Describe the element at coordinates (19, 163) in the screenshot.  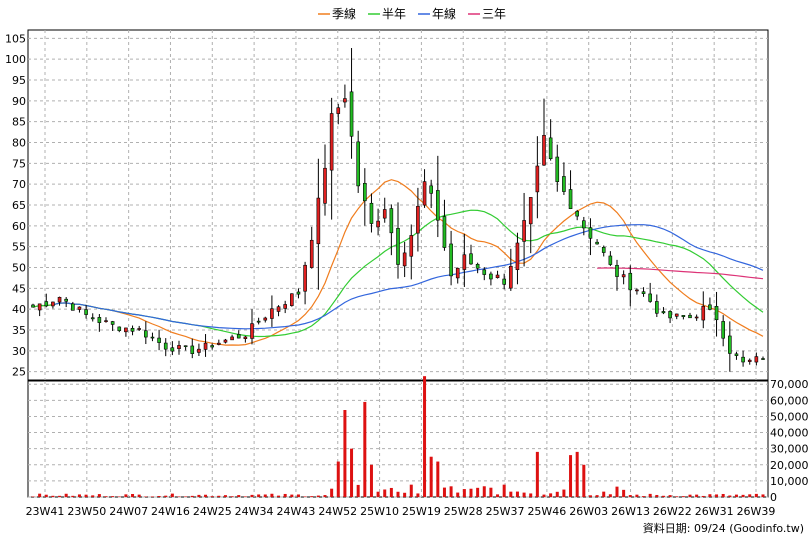
I see `price-tick-label: 75` at that location.